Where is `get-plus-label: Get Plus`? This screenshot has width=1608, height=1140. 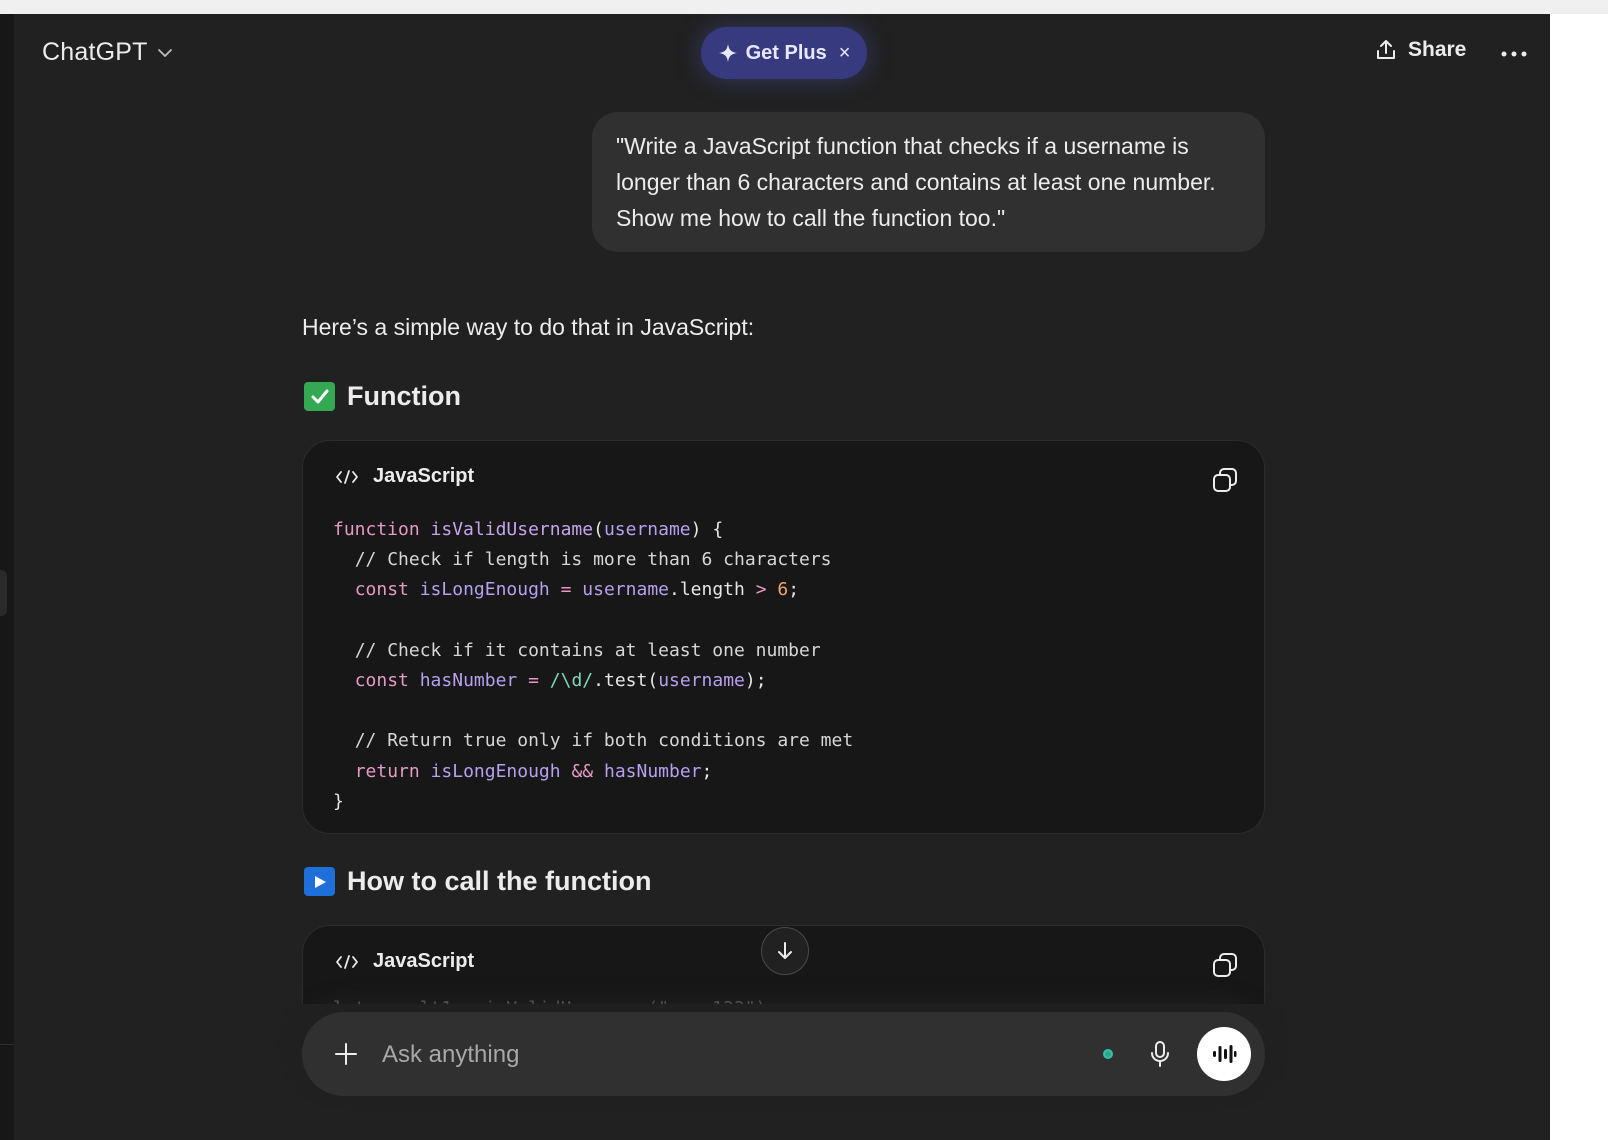
get-plus-label: Get Plus is located at coordinates (786, 52).